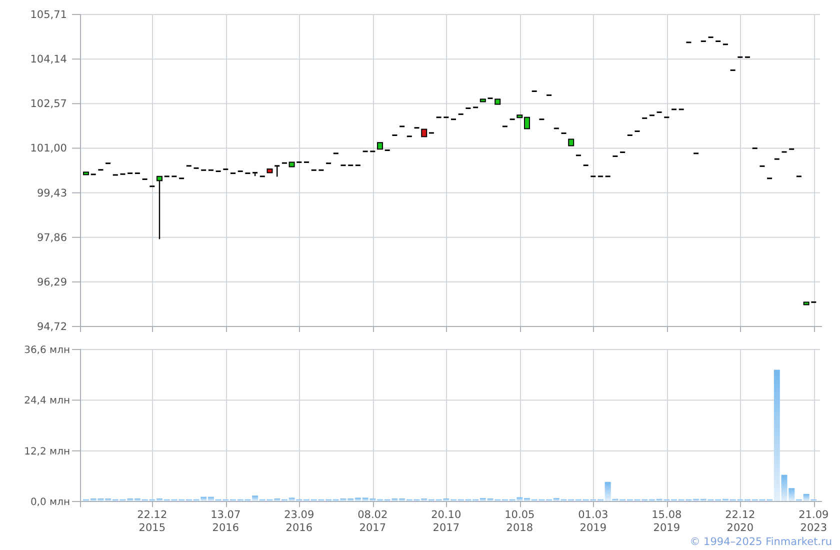 The width and height of the screenshot is (840, 550). I want to click on axis-label: 99,43, so click(51, 193).